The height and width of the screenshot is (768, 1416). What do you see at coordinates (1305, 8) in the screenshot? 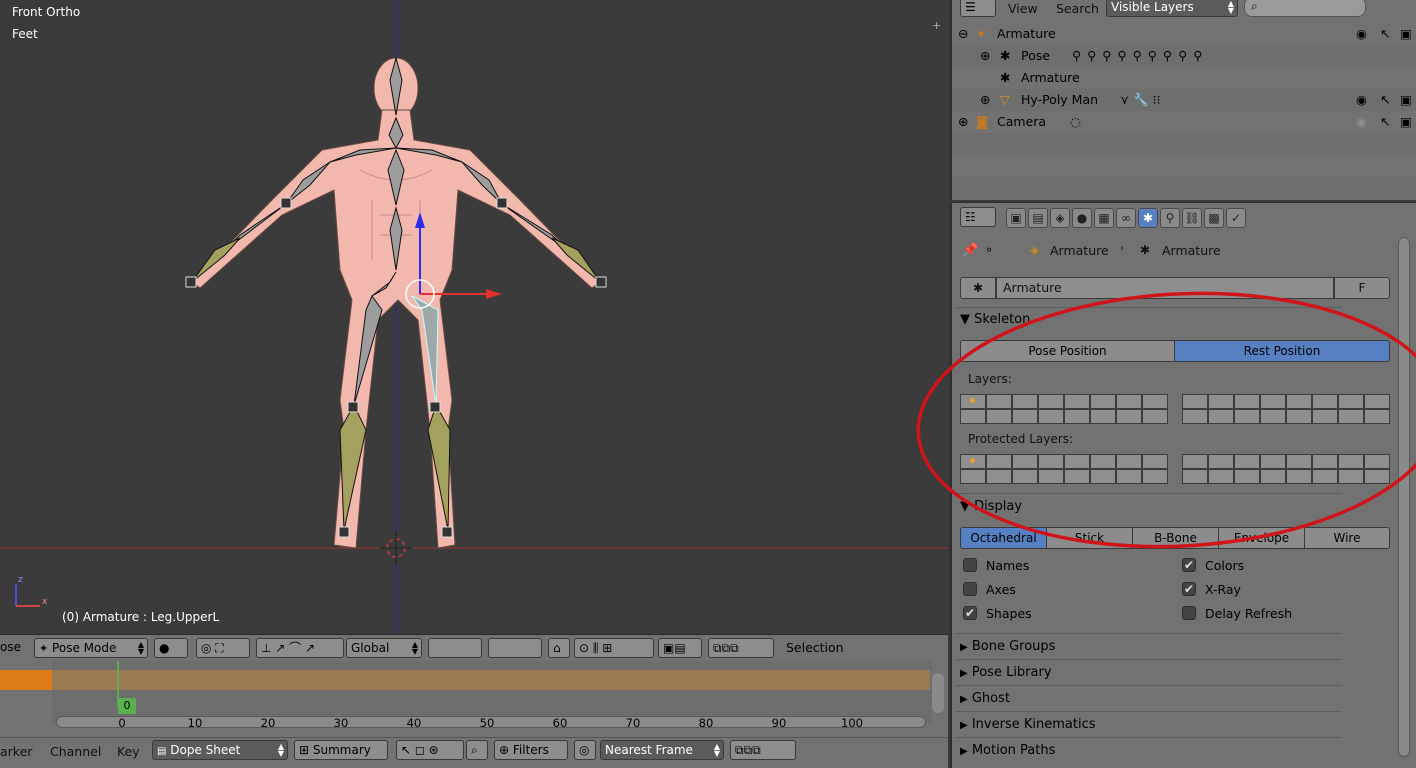
I see `outliner-search-input: ⌕` at bounding box center [1305, 8].